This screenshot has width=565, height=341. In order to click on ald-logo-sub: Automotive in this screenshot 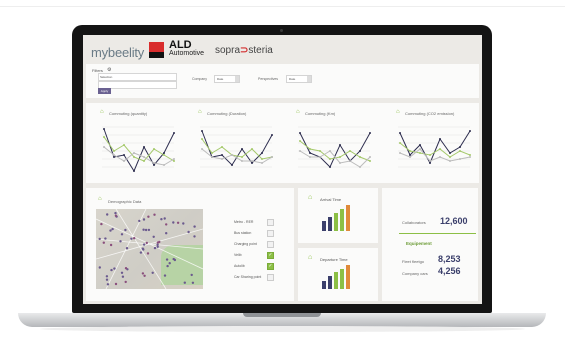, I will do `click(187, 53)`.